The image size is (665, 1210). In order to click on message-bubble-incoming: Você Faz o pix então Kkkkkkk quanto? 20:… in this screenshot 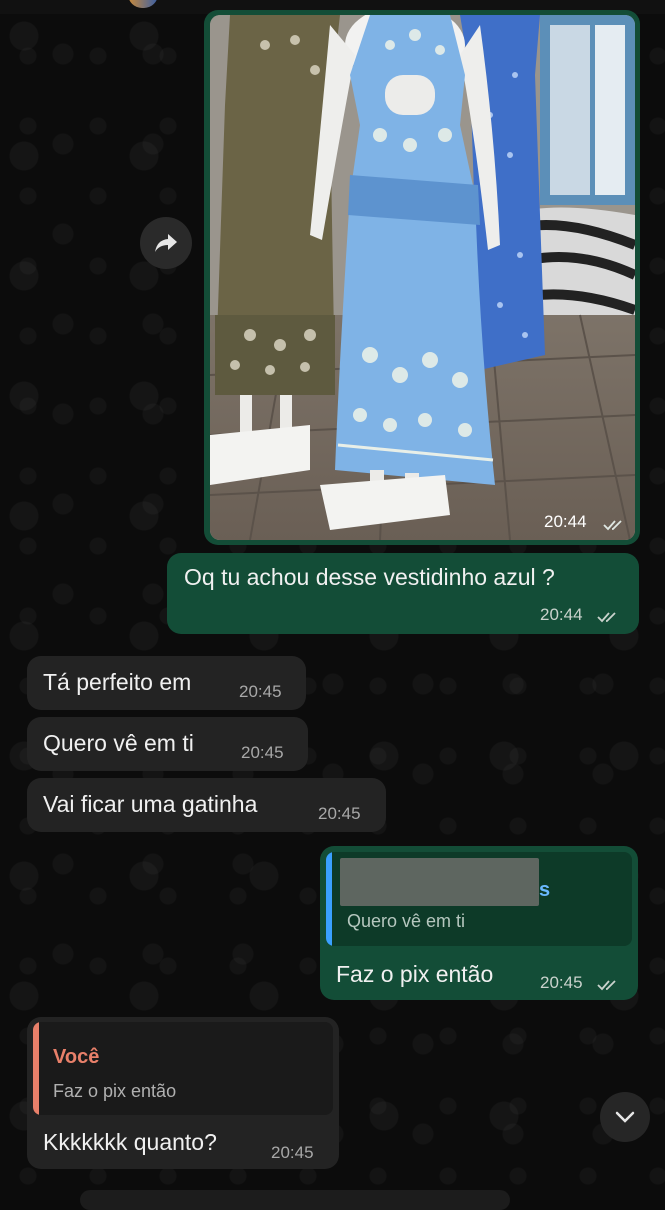, I will do `click(183, 1093)`.